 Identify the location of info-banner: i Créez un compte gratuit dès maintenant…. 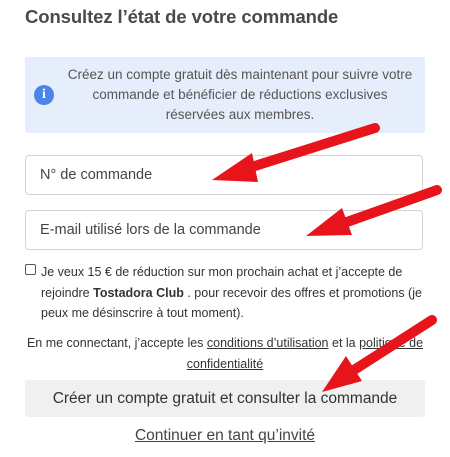
(225, 95).